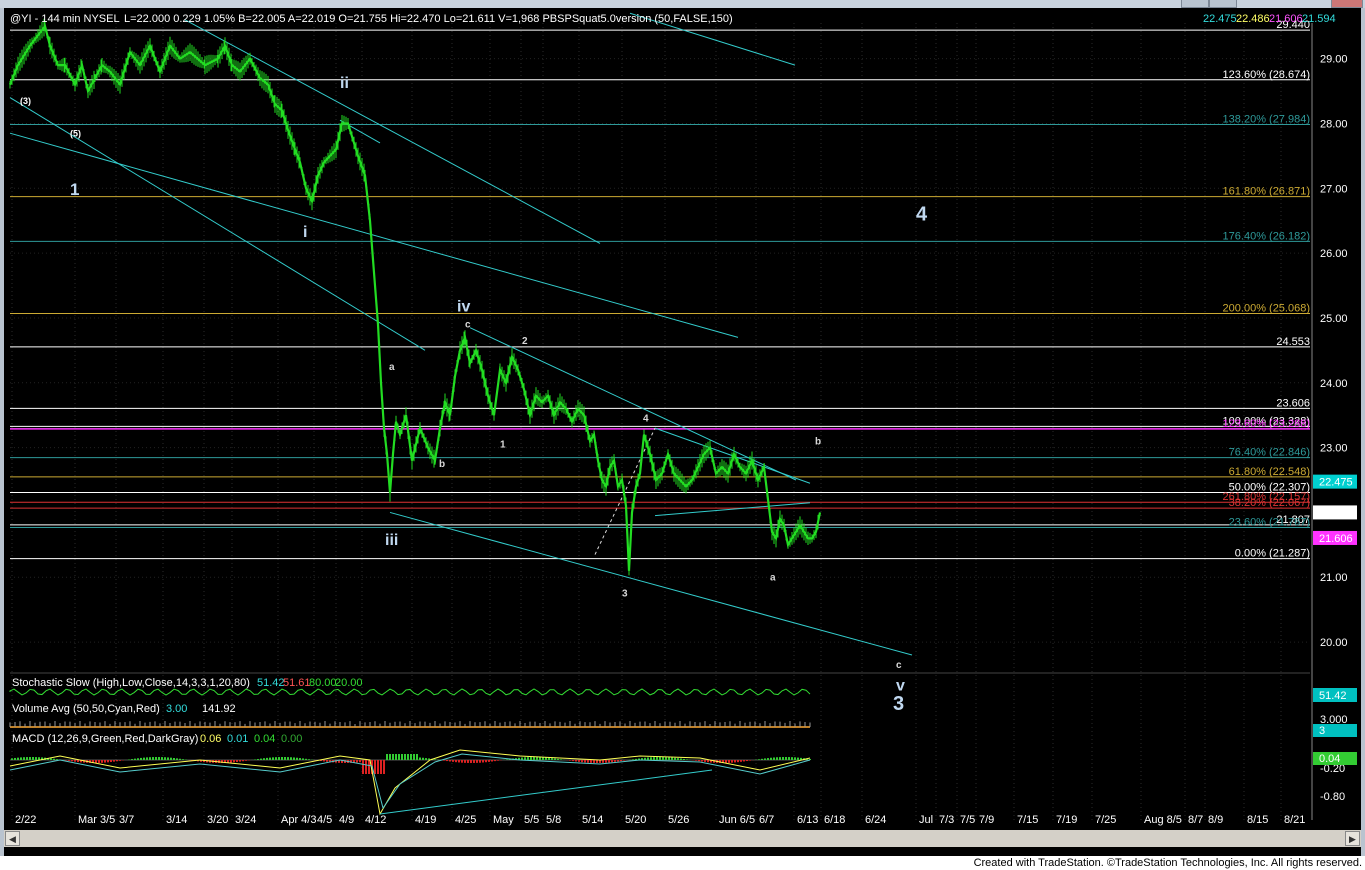  Describe the element at coordinates (210, 739) in the screenshot. I see `macd-value: 0.06` at that location.